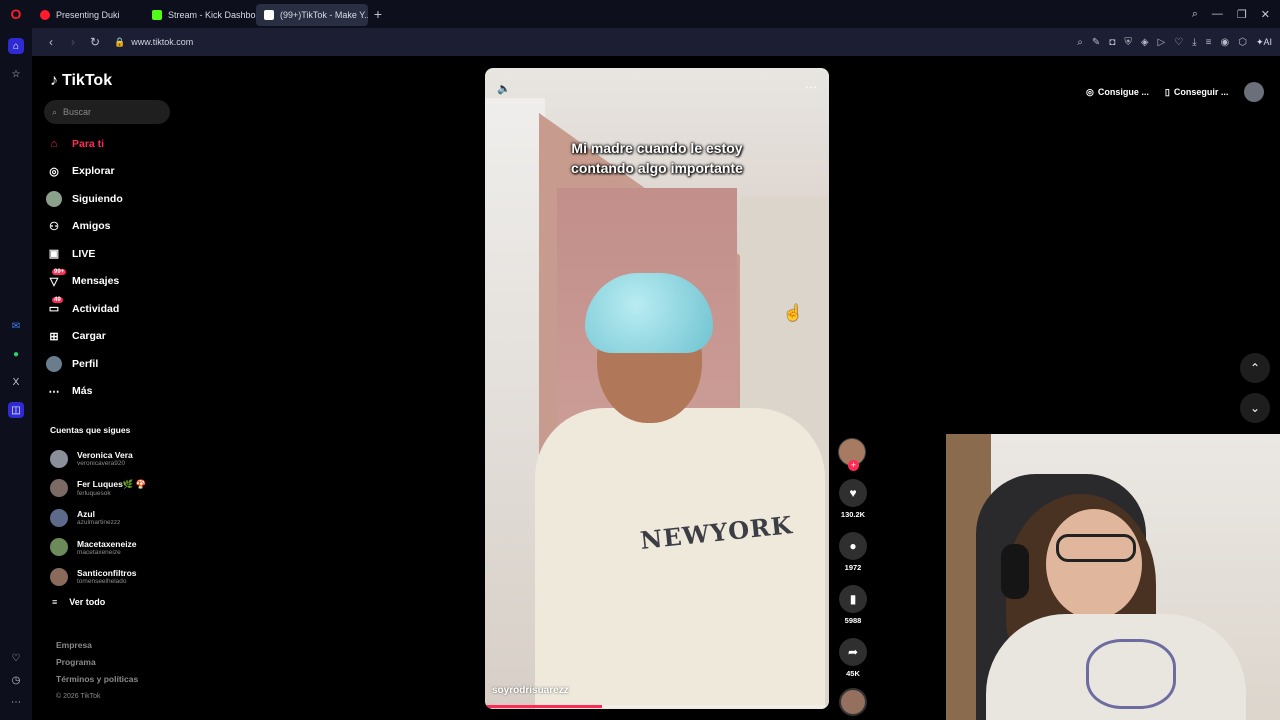  Describe the element at coordinates (1195, 14) in the screenshot. I see `search-tabs-icon: ⌕` at that location.